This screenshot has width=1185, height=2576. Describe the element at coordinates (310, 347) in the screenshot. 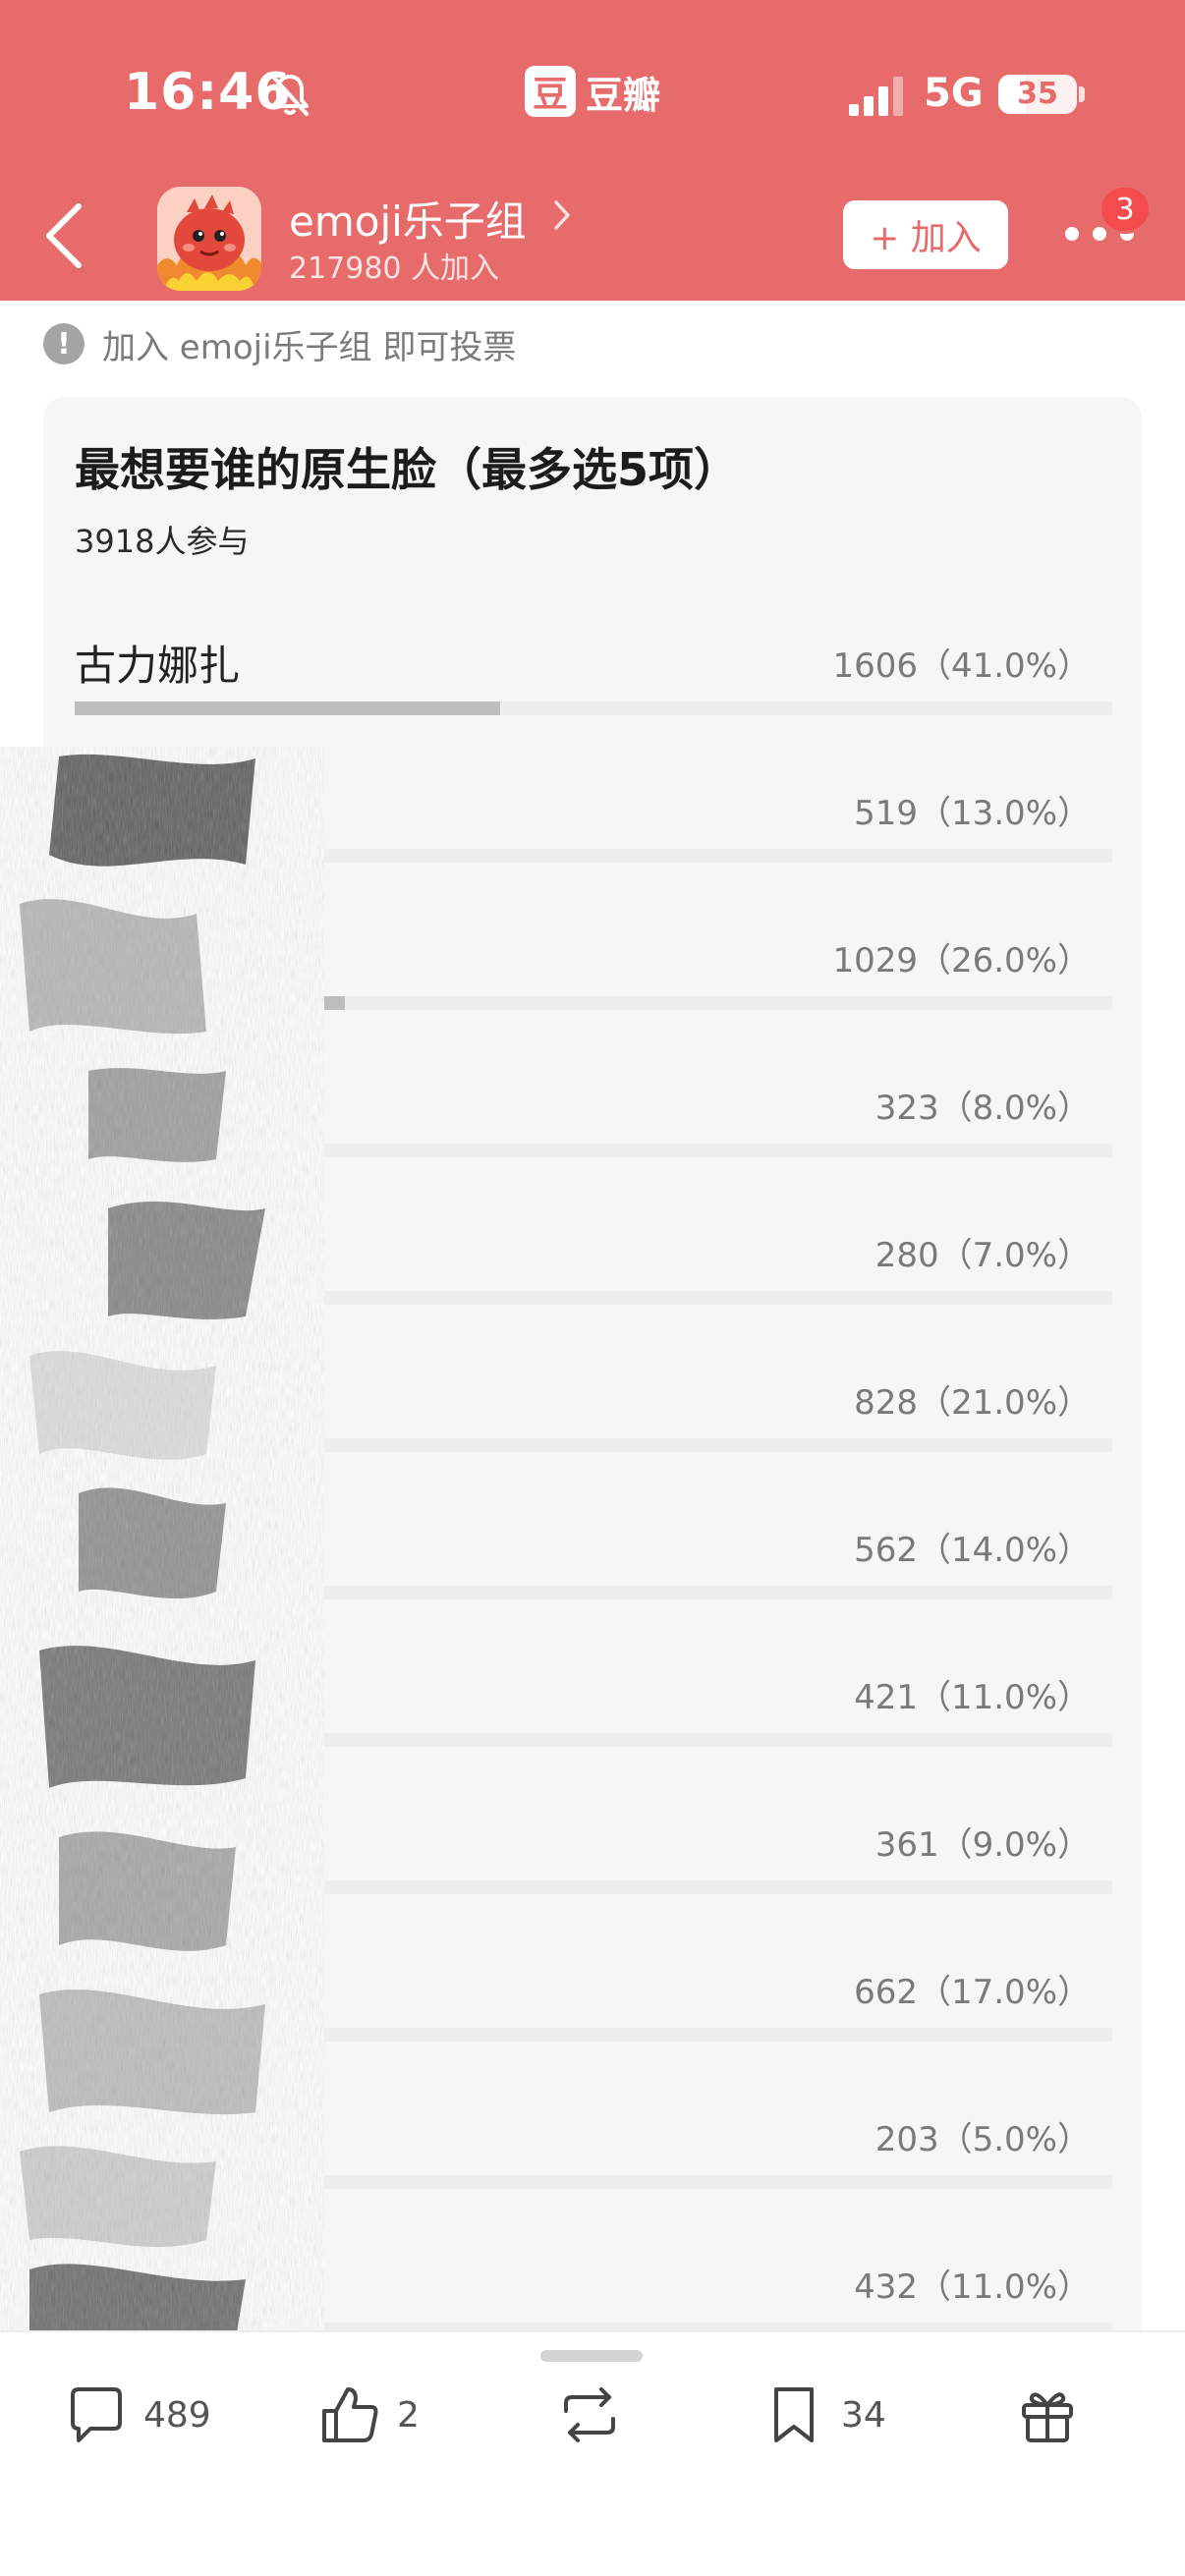

I see `notice-text: 加入 emoji乐子组 即可投票` at that location.